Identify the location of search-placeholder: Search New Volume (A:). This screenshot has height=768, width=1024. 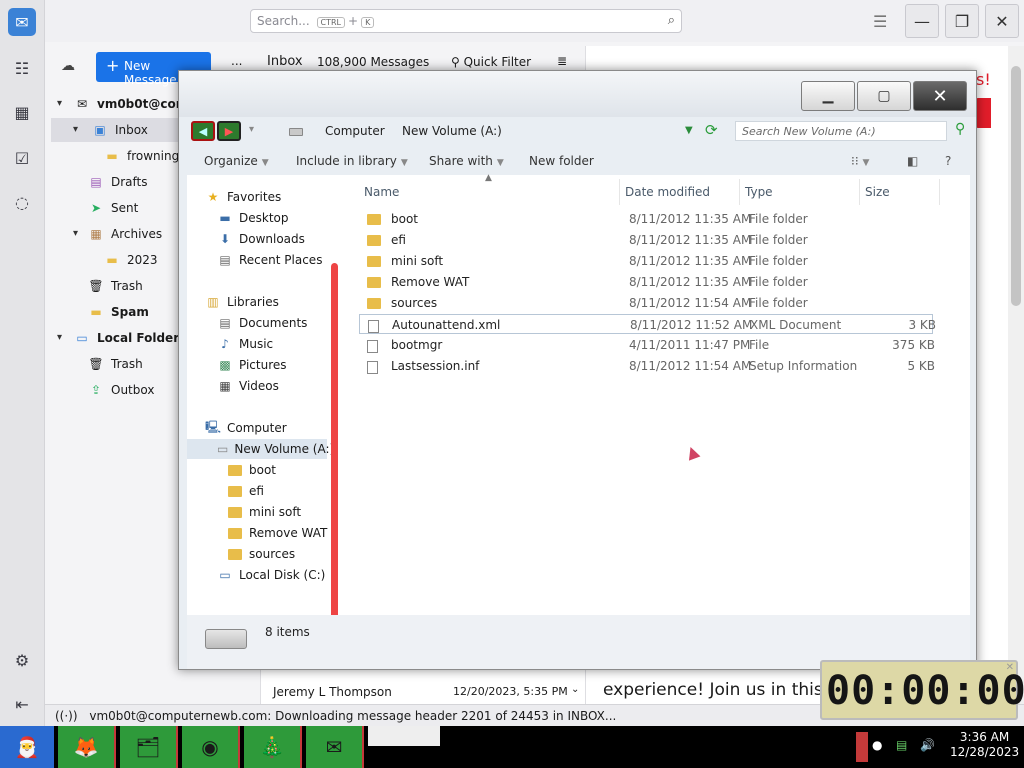
(809, 131).